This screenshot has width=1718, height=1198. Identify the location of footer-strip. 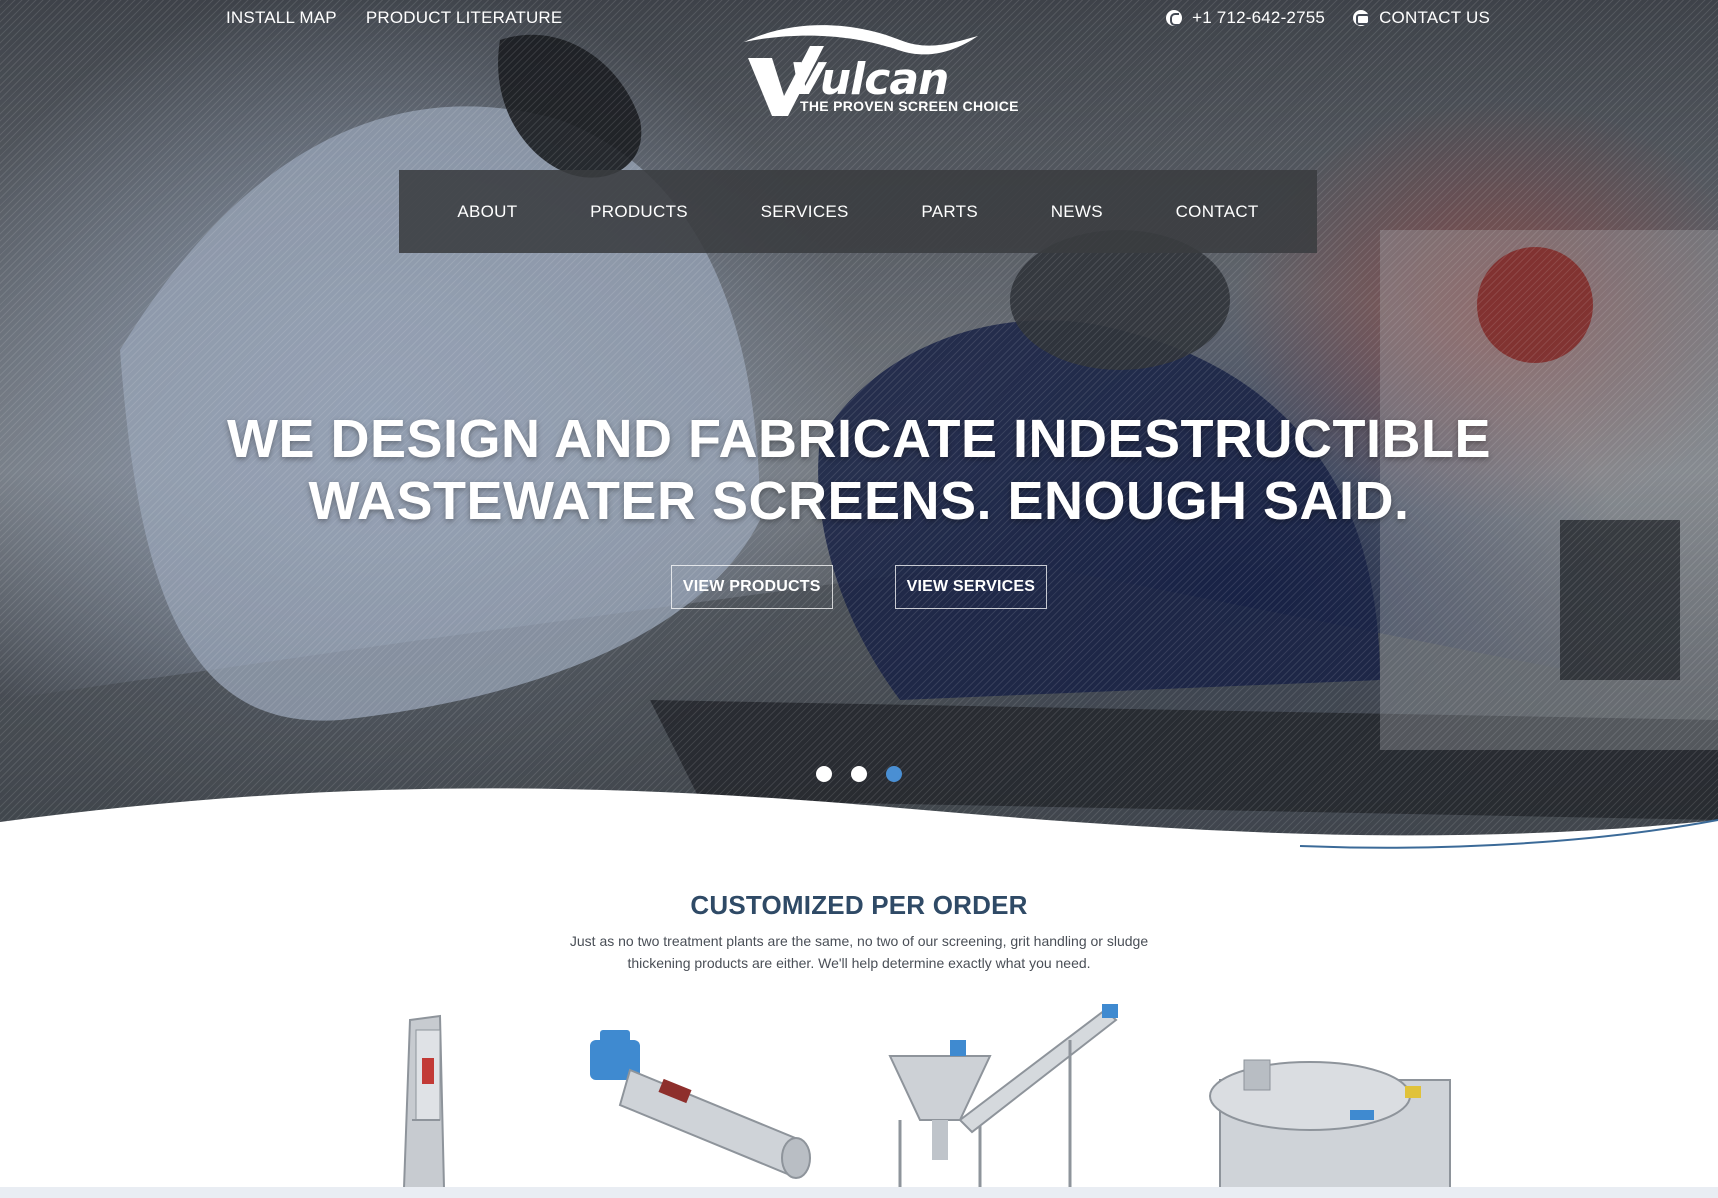
(859, 1192).